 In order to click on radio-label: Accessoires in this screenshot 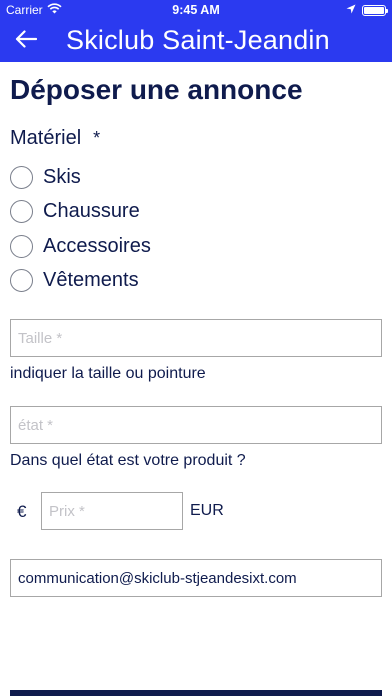, I will do `click(97, 246)`.